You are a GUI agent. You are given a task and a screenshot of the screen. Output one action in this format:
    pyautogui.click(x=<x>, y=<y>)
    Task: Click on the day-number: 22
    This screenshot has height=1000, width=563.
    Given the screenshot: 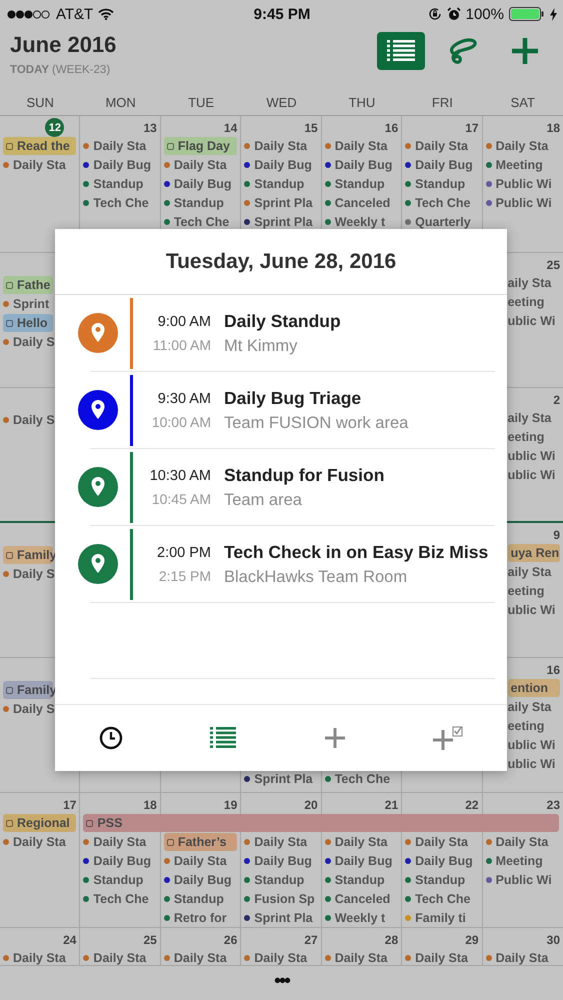 What is the action you would take?
    pyautogui.click(x=472, y=805)
    